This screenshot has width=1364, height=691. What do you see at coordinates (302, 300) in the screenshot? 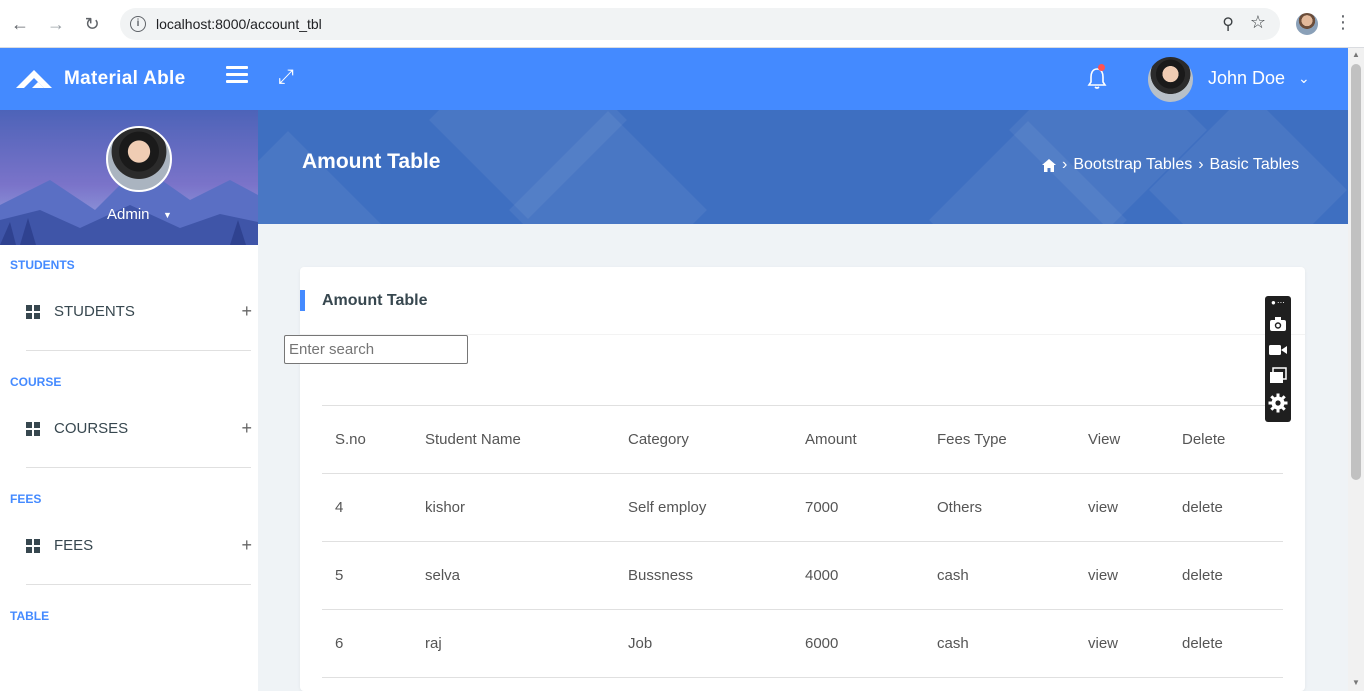
I see `card-accent-bar` at bounding box center [302, 300].